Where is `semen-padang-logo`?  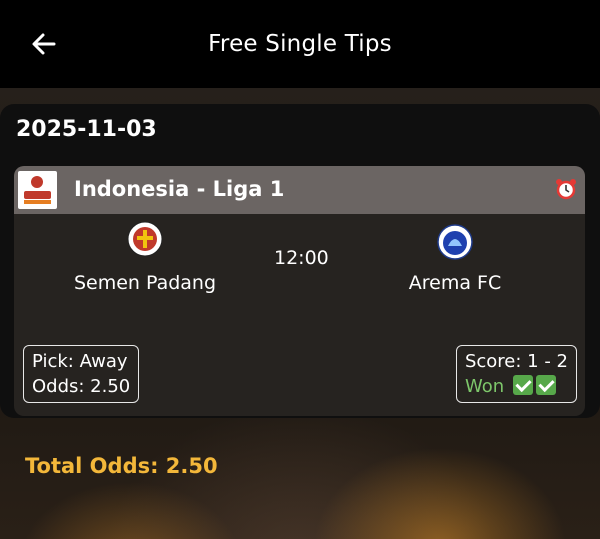
semen-padang-logo is located at coordinates (145, 239).